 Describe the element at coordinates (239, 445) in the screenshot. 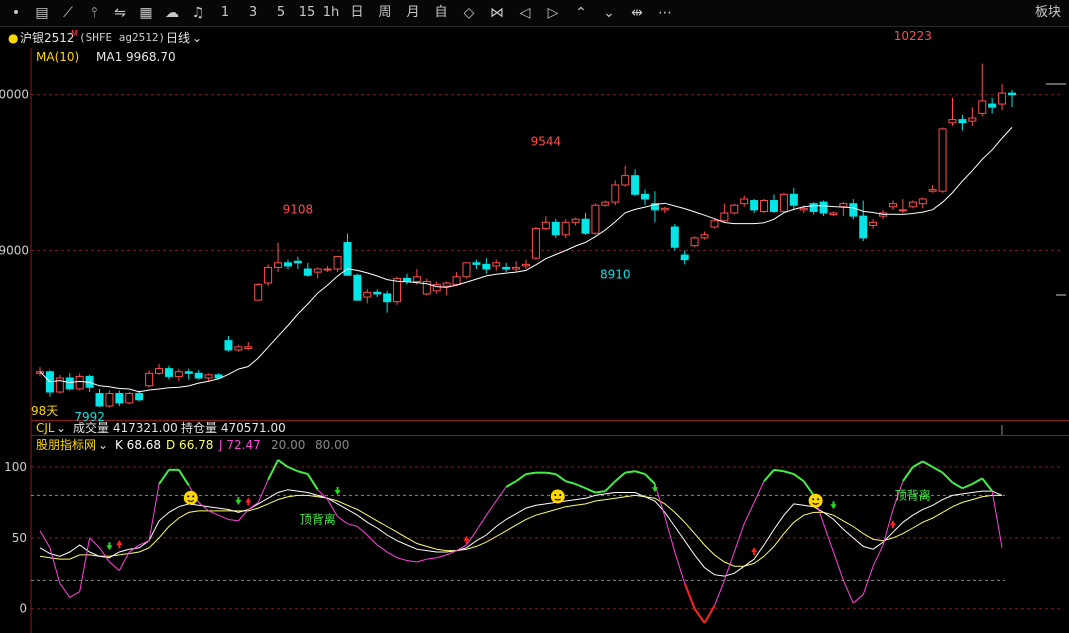

I see `j-value: J 72.47` at that location.